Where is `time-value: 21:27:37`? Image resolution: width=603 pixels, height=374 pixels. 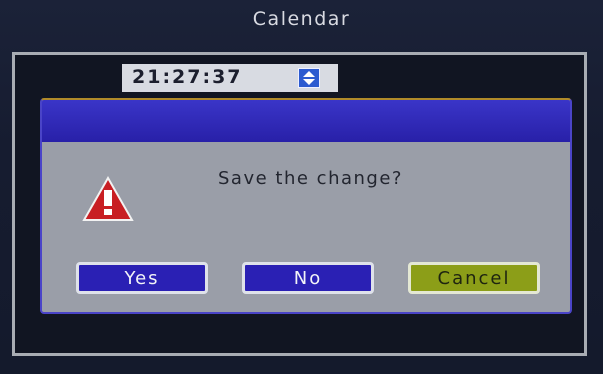
time-value: 21:27:37 is located at coordinates (187, 77).